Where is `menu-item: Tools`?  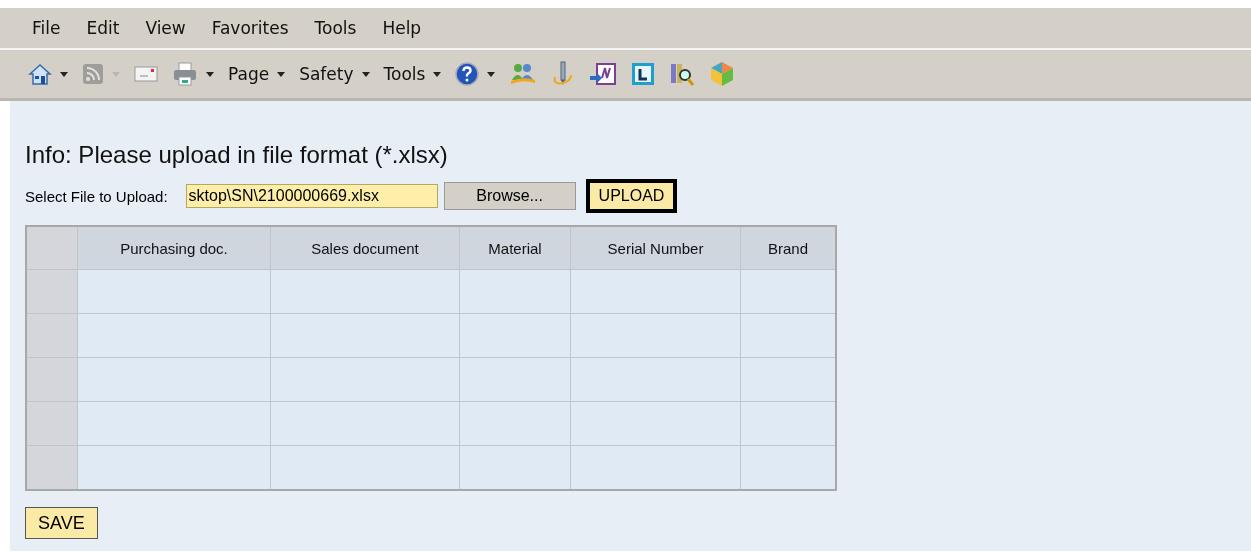
menu-item: Tools is located at coordinates (336, 28).